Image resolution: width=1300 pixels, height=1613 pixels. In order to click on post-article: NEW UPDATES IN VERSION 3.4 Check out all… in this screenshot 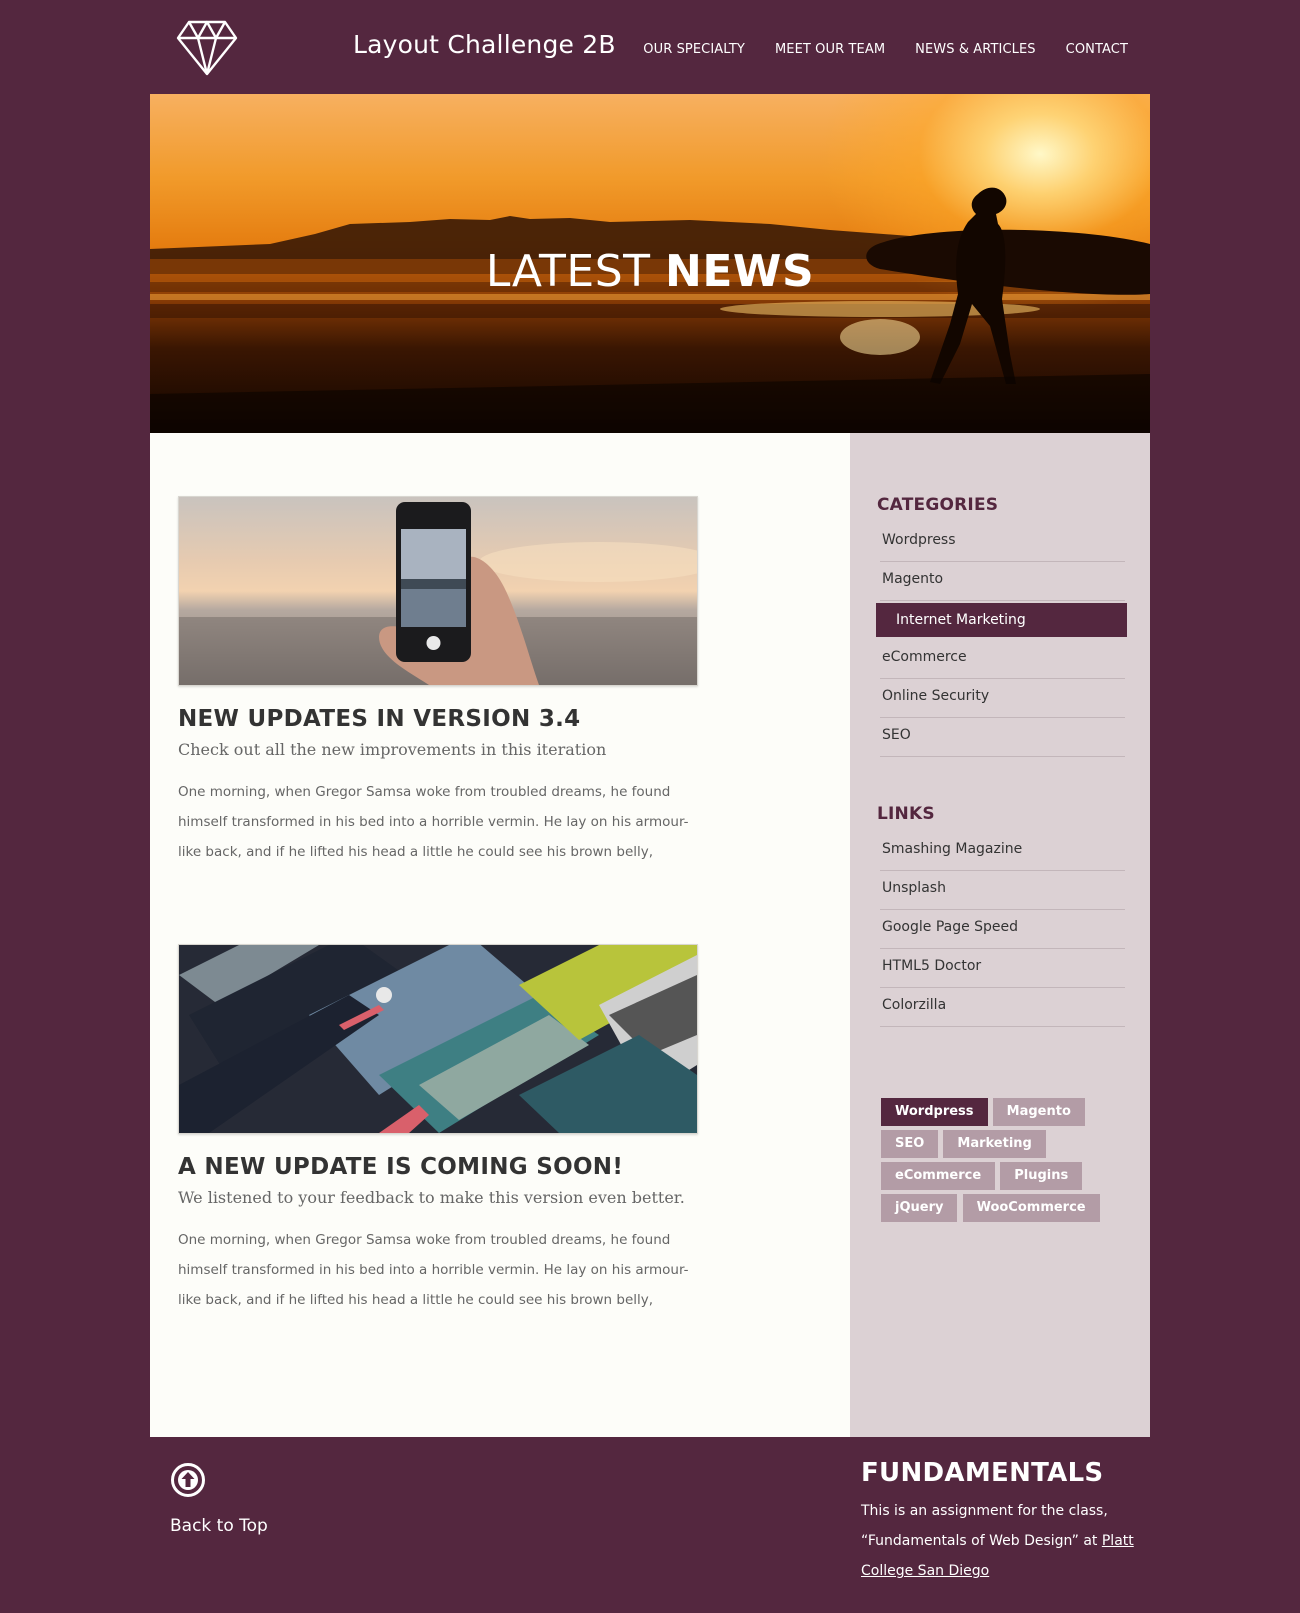, I will do `click(438, 681)`.